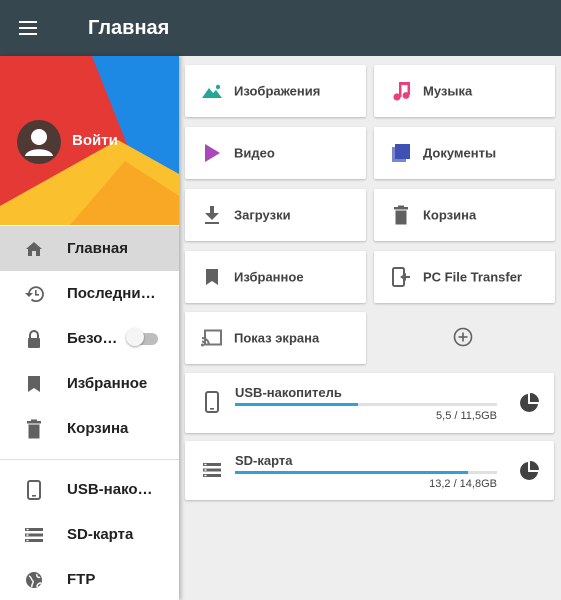 Image resolution: width=561 pixels, height=600 pixels. Describe the element at coordinates (142, 337) in the screenshot. I see `security-toggle` at that location.